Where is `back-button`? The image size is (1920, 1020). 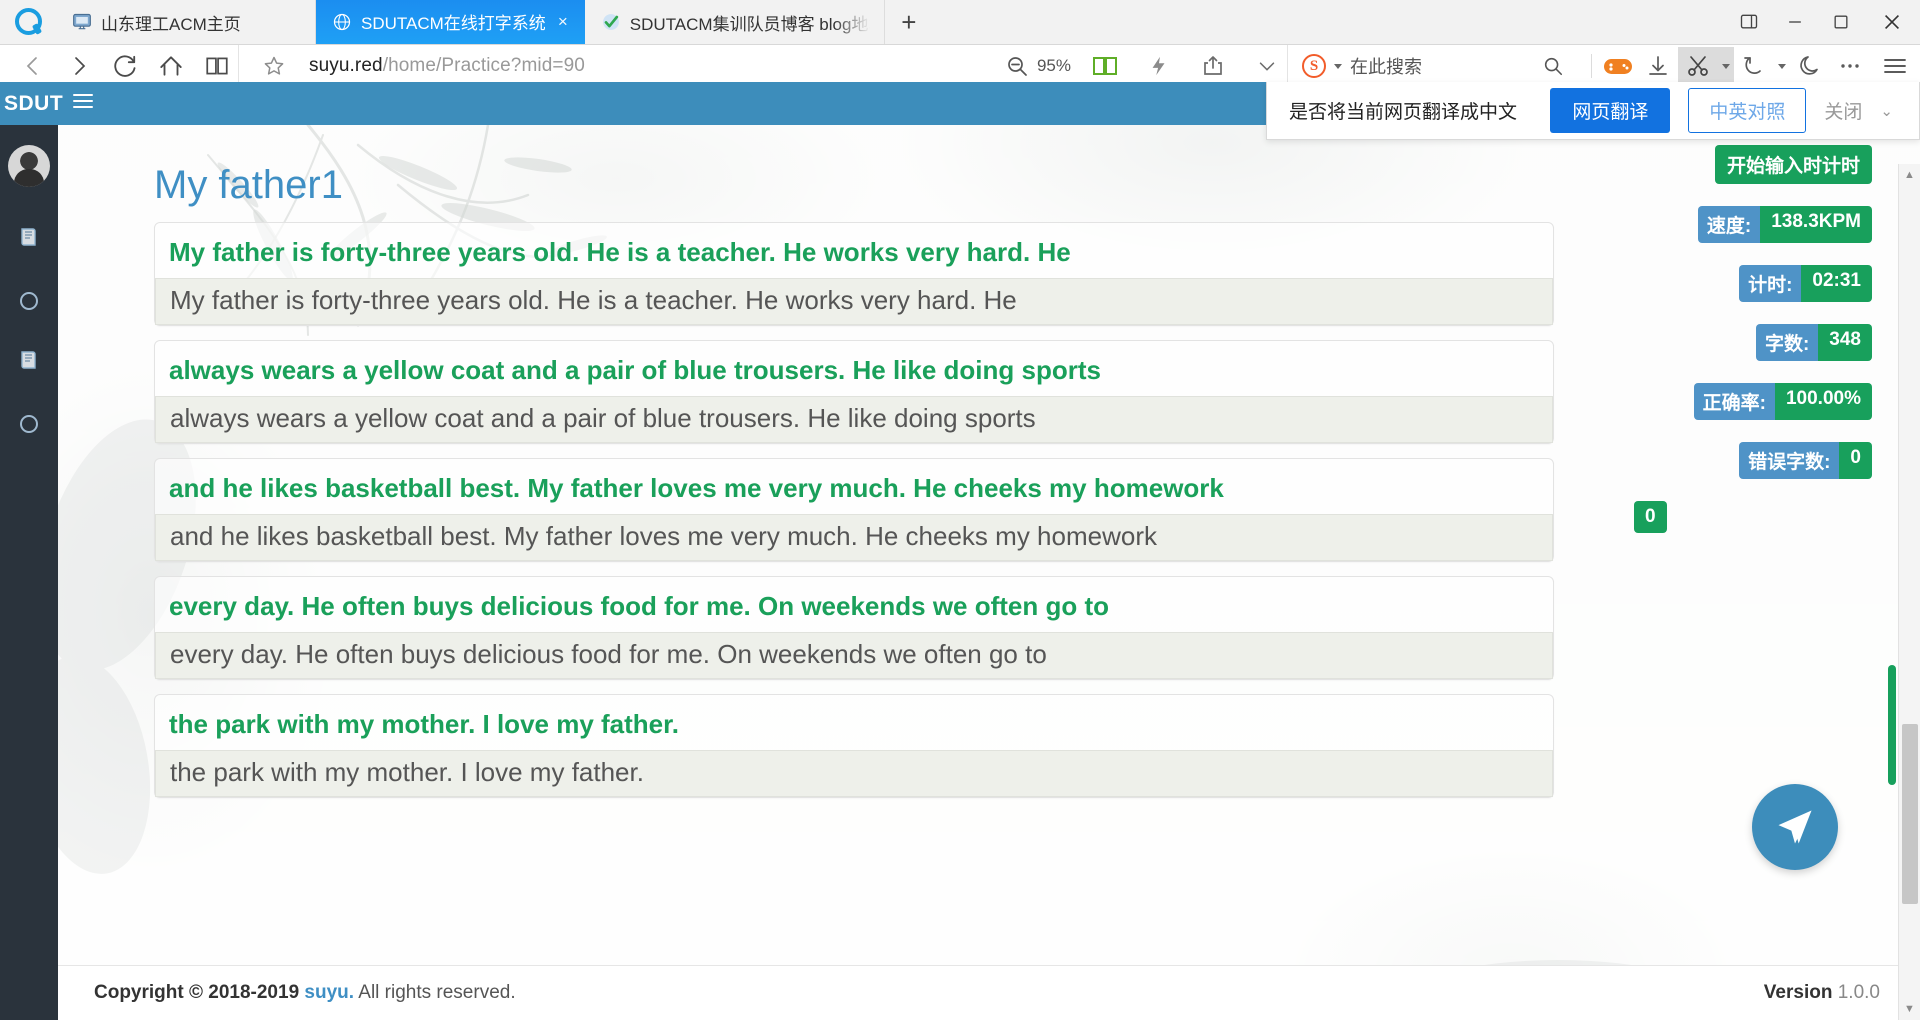
back-button is located at coordinates (33, 66).